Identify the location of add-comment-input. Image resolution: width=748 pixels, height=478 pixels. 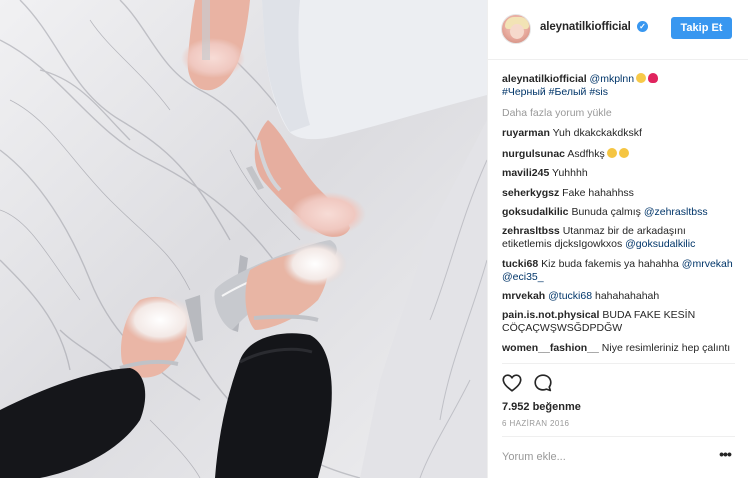
(602, 457).